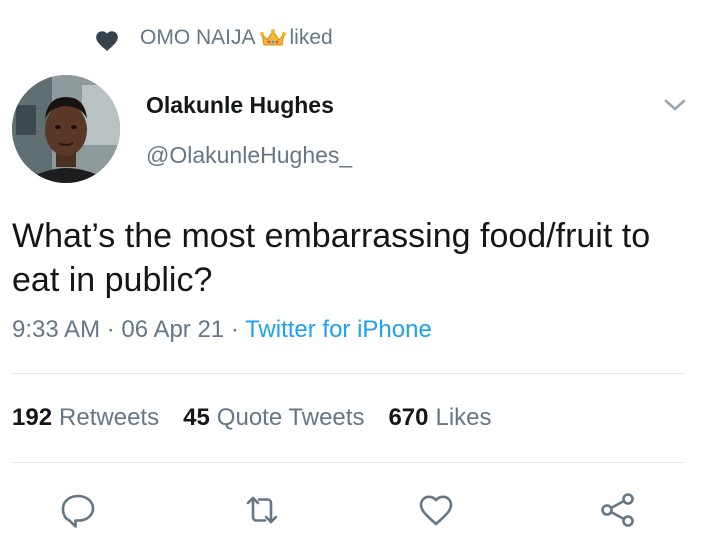  I want to click on context-user-name: OMO NAIJA, so click(198, 38).